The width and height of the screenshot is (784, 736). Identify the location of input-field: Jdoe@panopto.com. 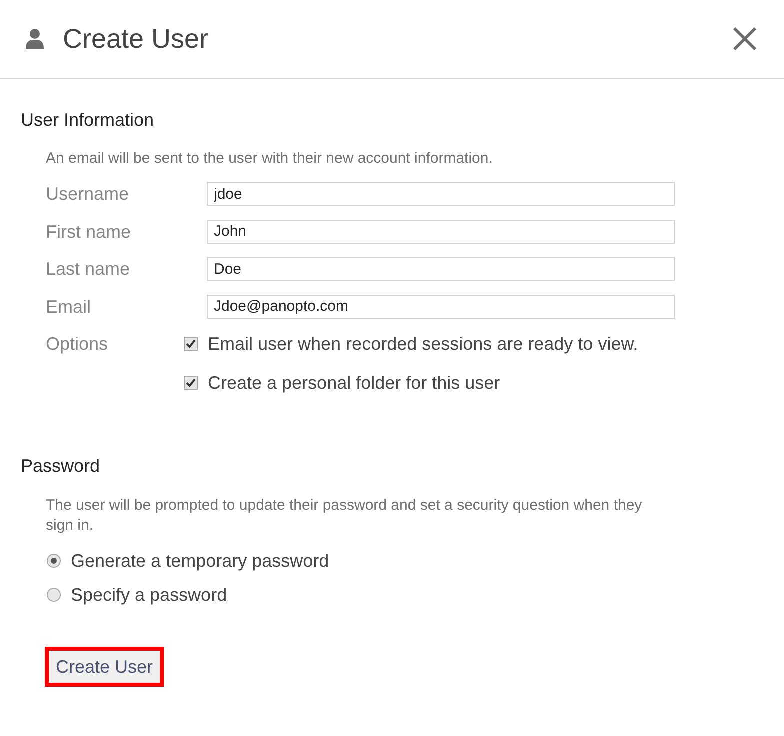
(441, 306).